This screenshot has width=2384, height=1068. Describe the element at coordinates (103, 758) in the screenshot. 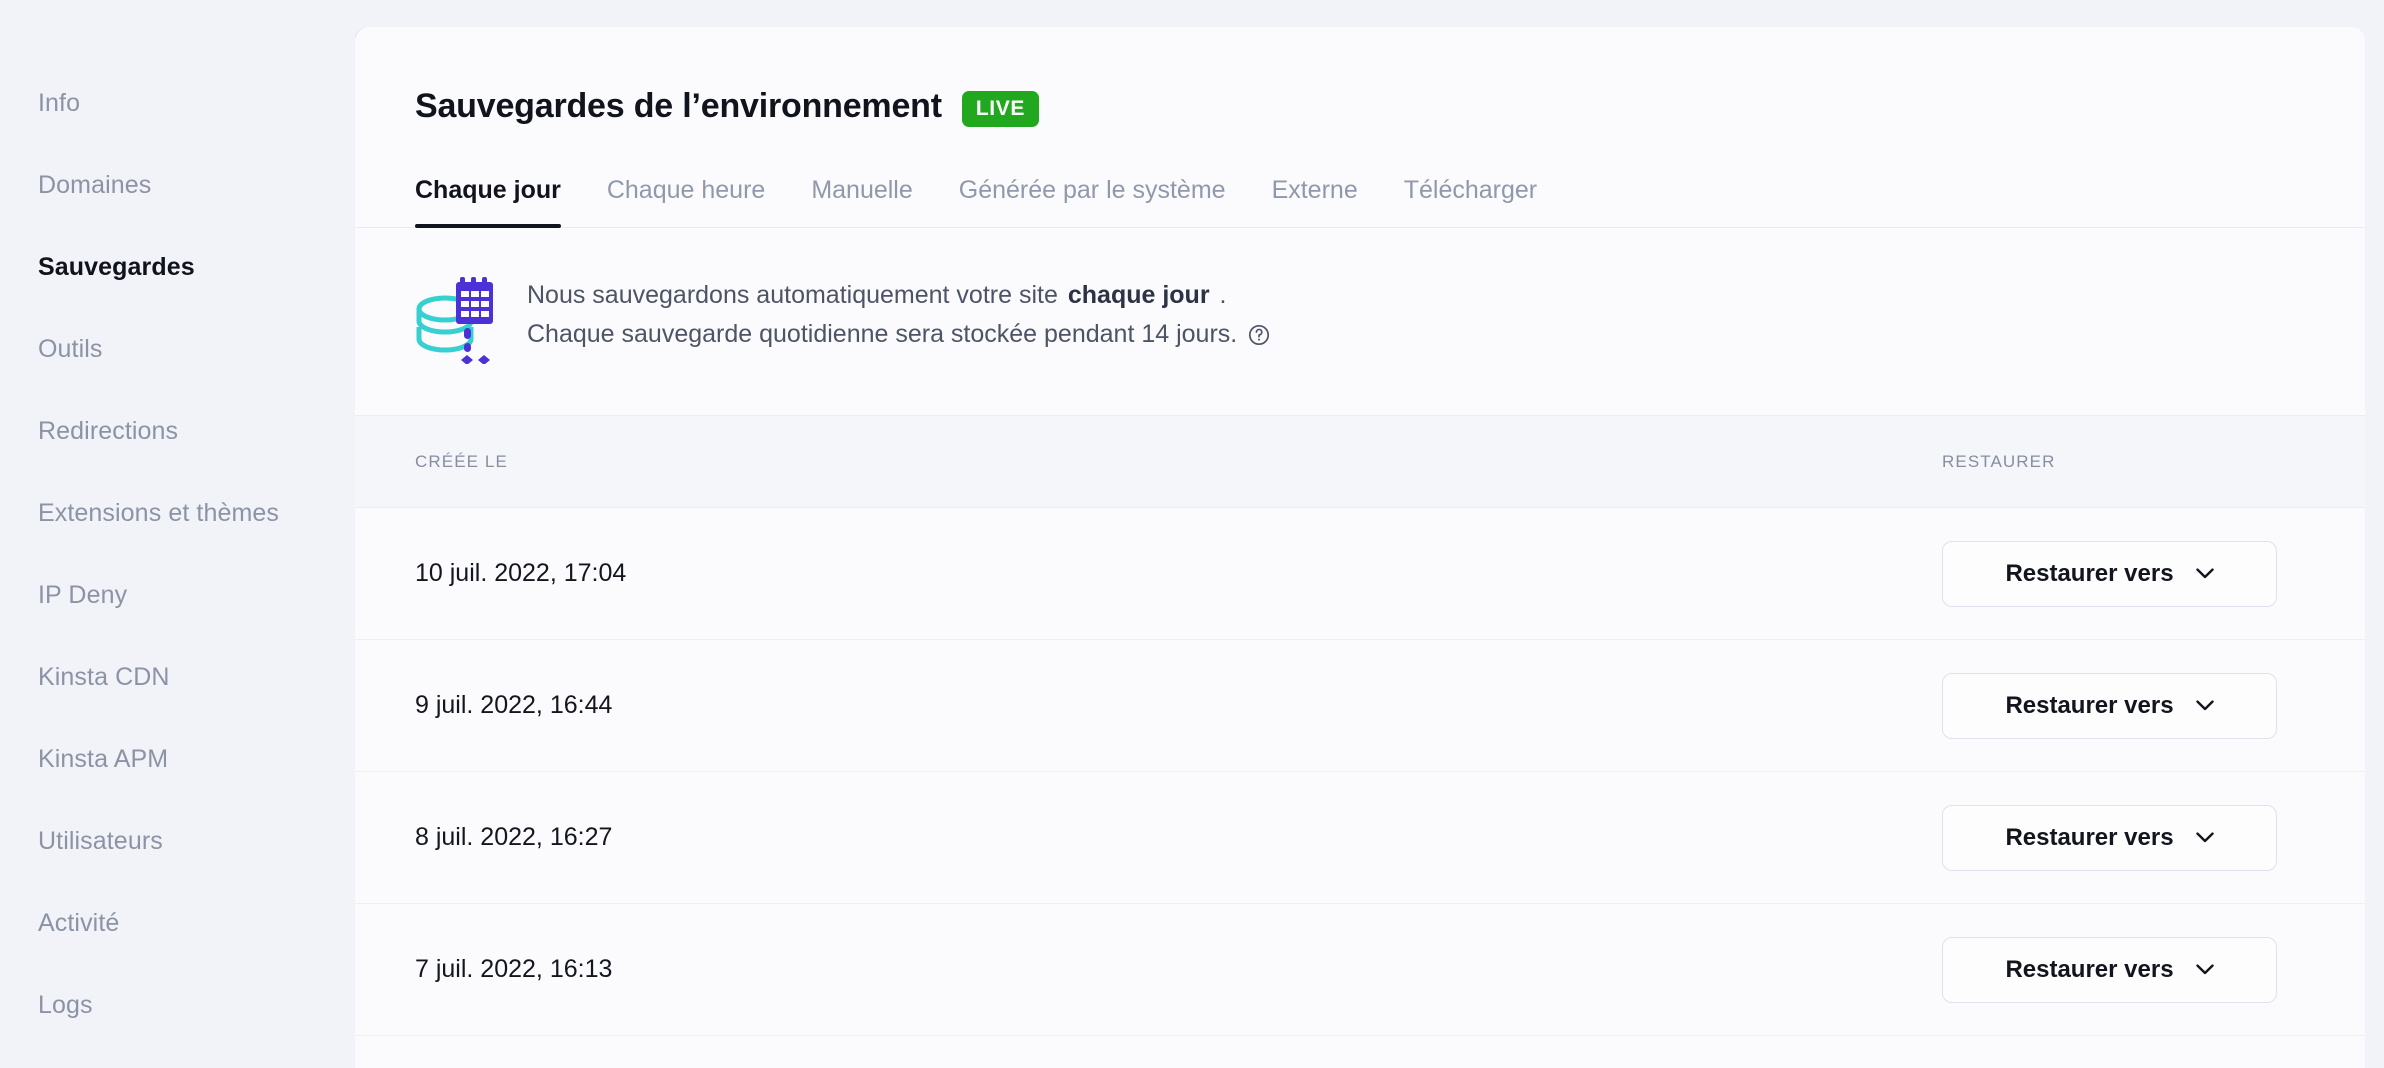

I see `sidebar-item-label: Kinsta APM` at that location.